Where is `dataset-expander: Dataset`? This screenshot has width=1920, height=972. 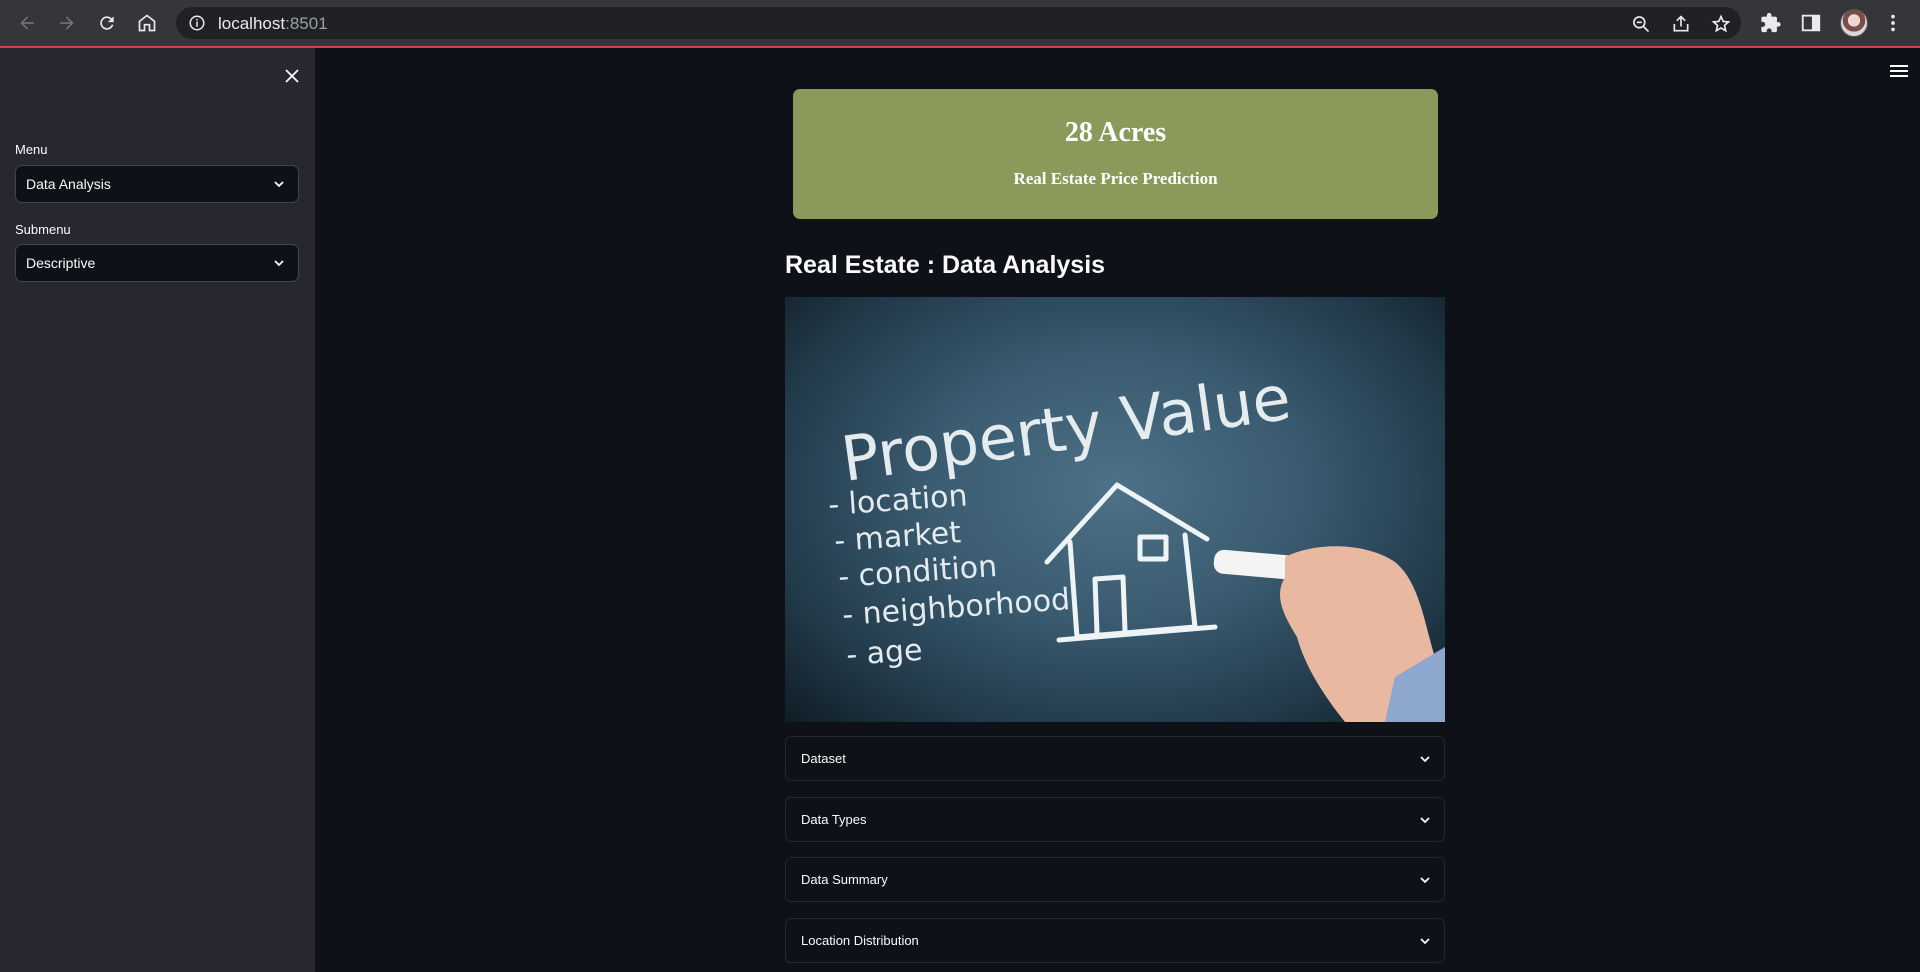 dataset-expander: Dataset is located at coordinates (1115, 758).